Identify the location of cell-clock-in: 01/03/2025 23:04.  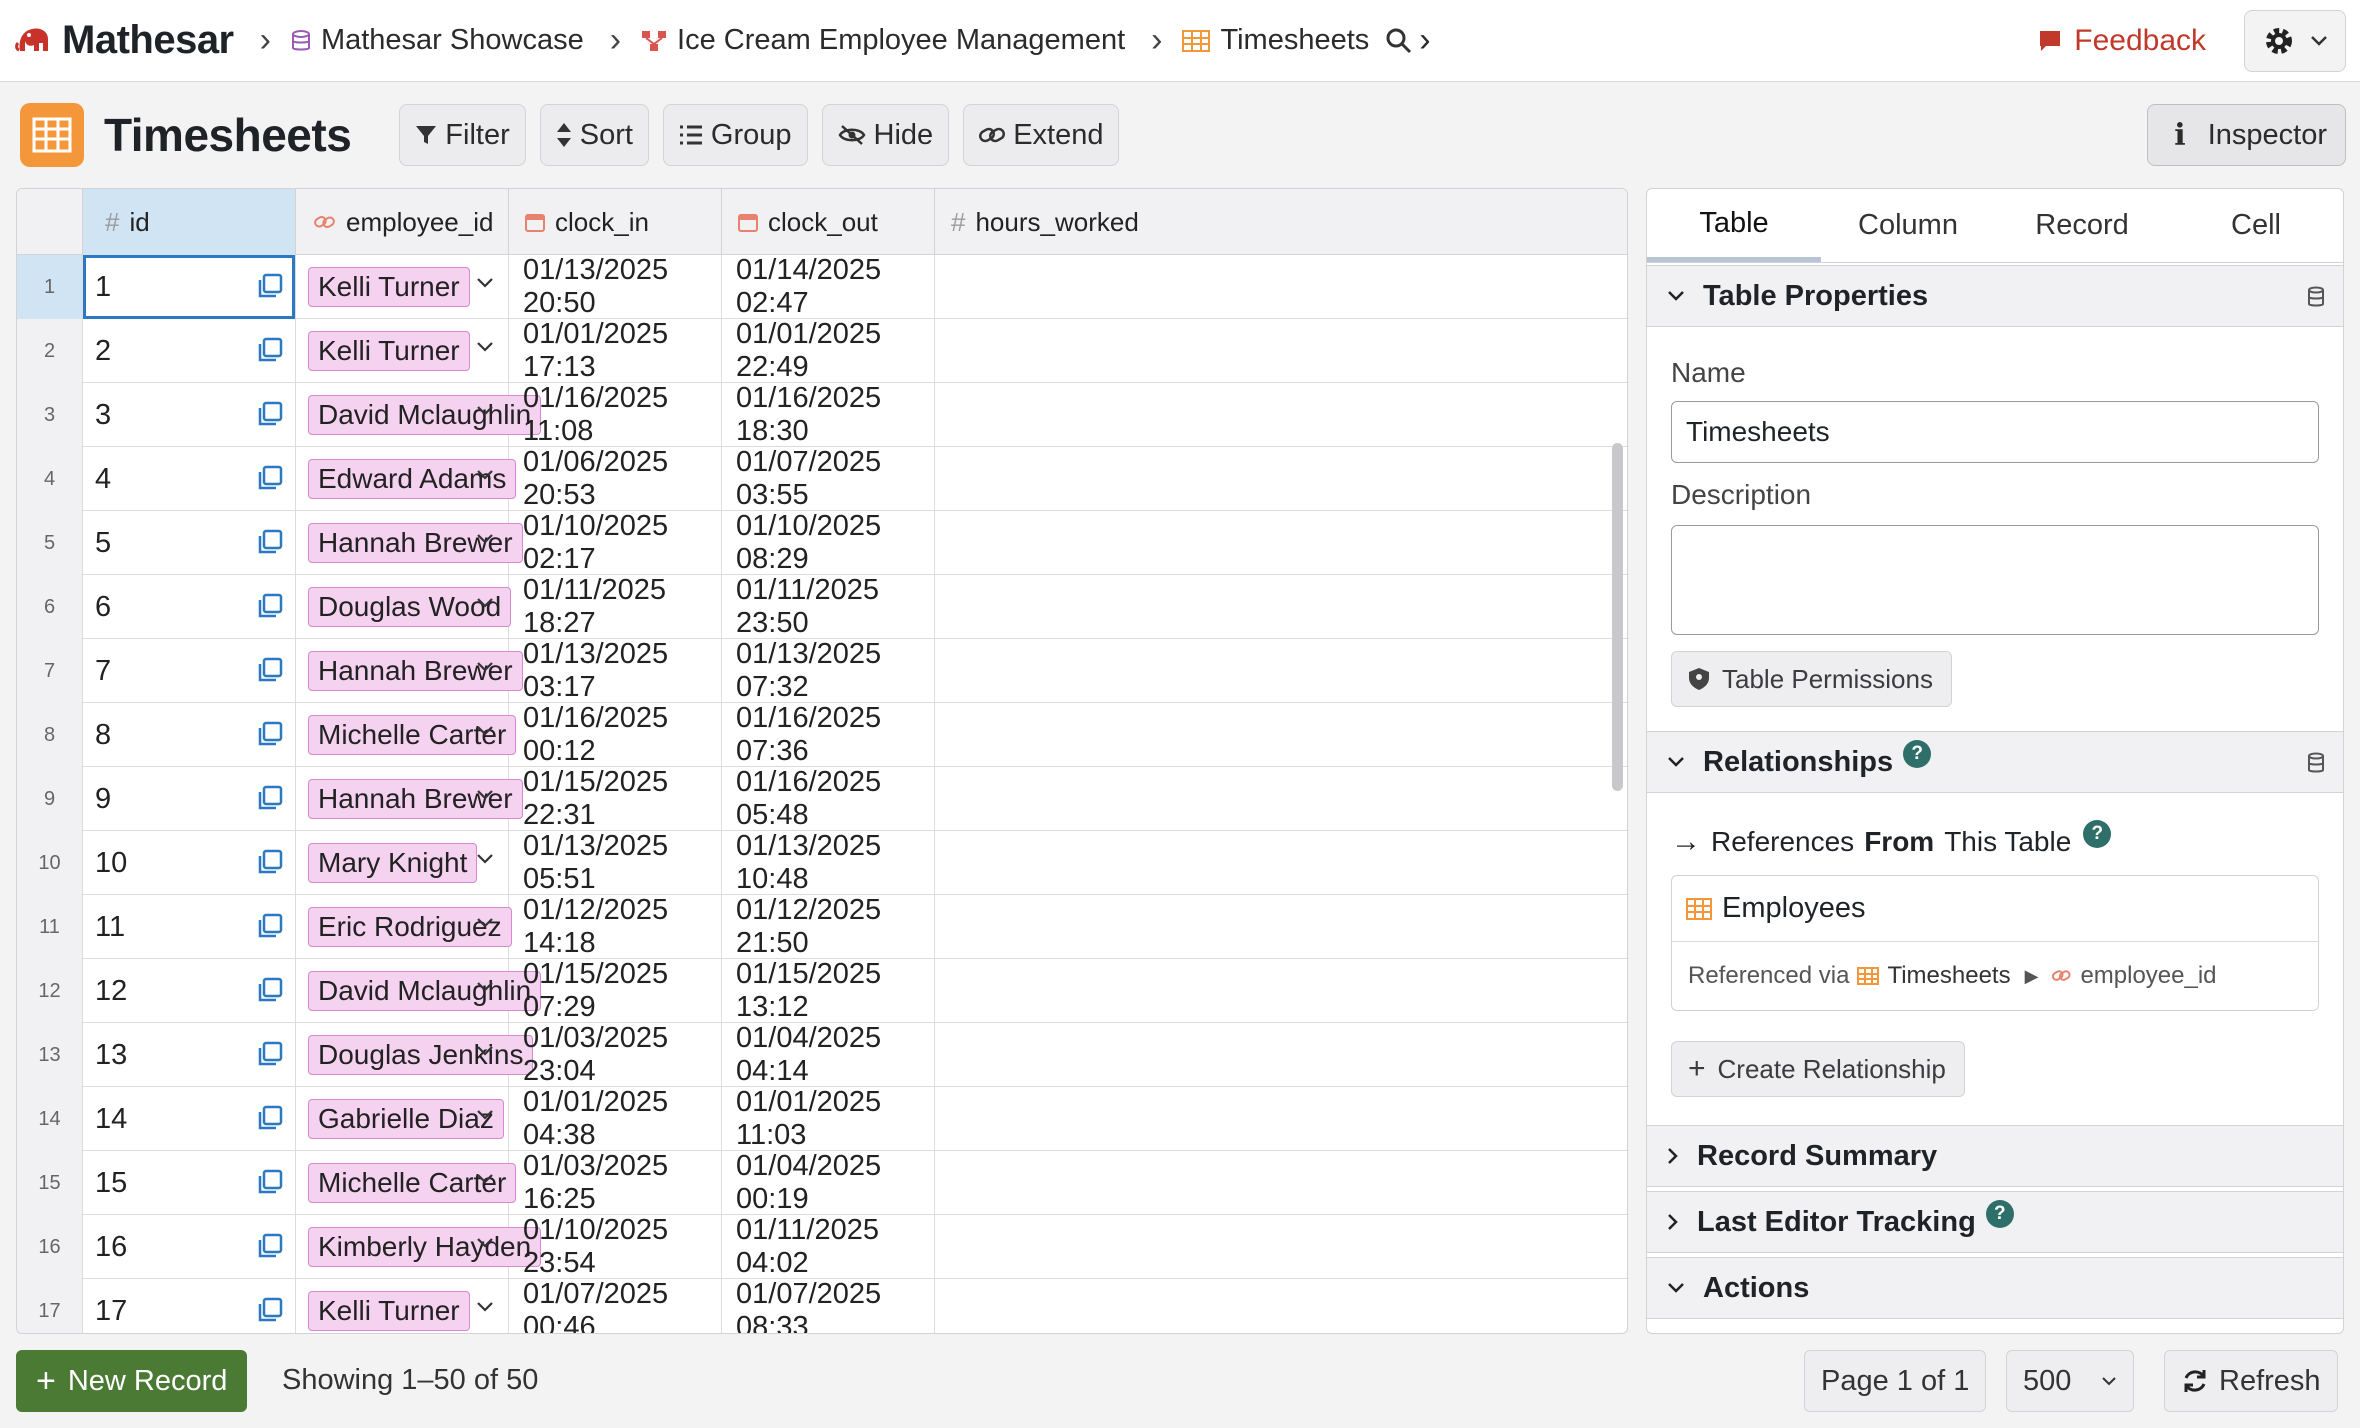
(615, 1054).